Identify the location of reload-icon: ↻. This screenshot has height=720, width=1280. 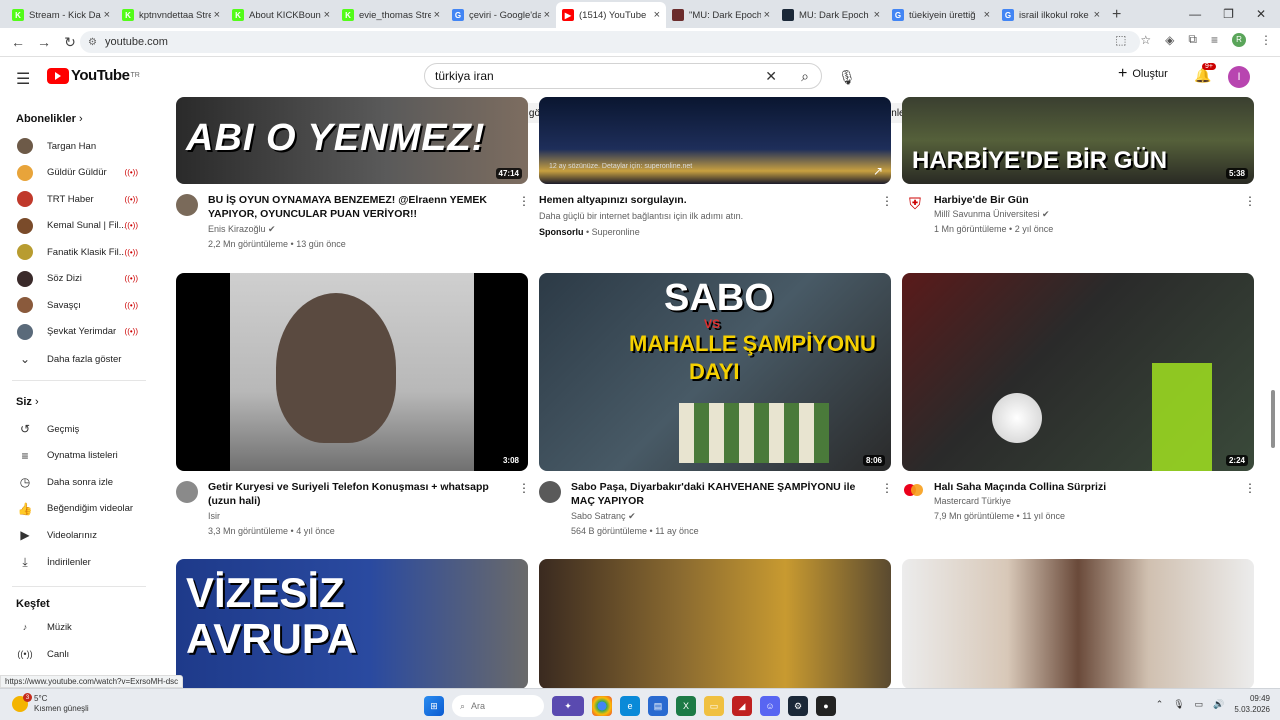
(70, 42).